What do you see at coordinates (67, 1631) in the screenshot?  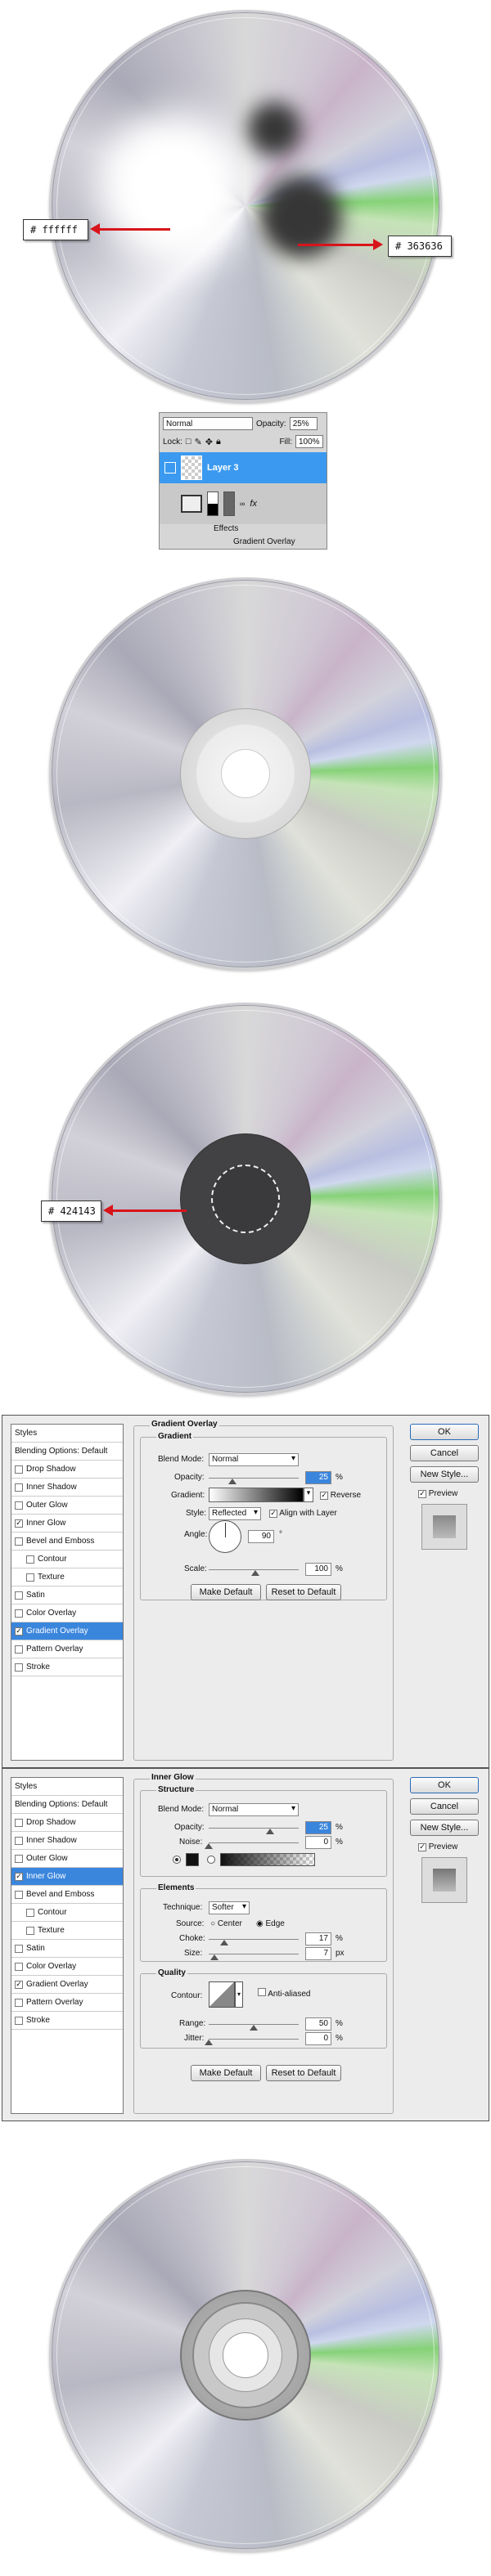 I see `styles-gradient-overlay: ✓ Gradient Overlay` at bounding box center [67, 1631].